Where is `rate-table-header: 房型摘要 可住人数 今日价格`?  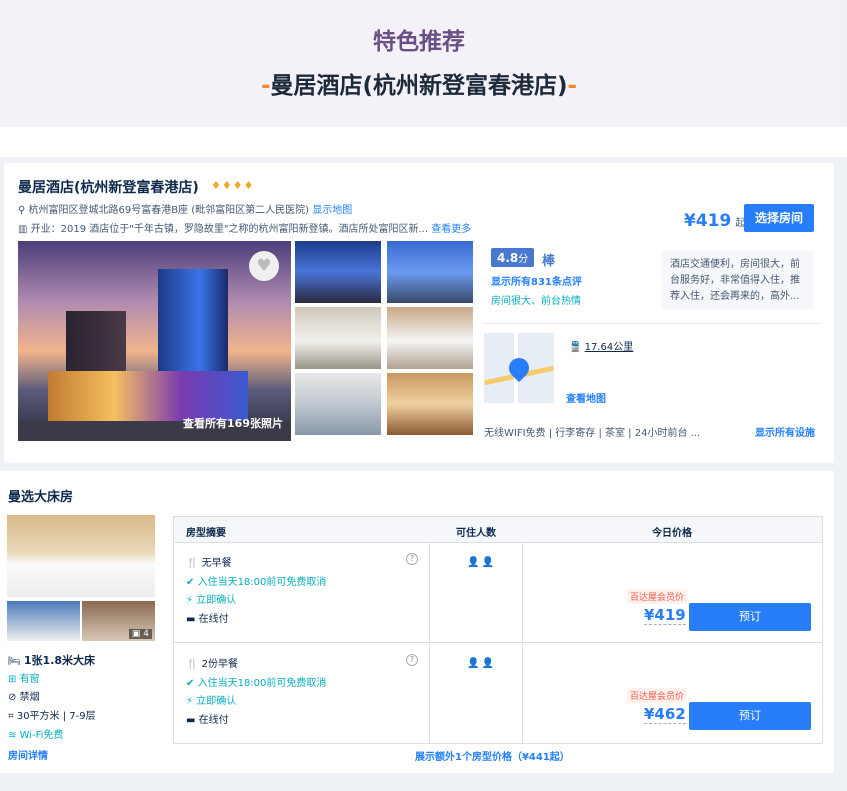
rate-table-header: 房型摘要 可住人数 今日价格 is located at coordinates (498, 530).